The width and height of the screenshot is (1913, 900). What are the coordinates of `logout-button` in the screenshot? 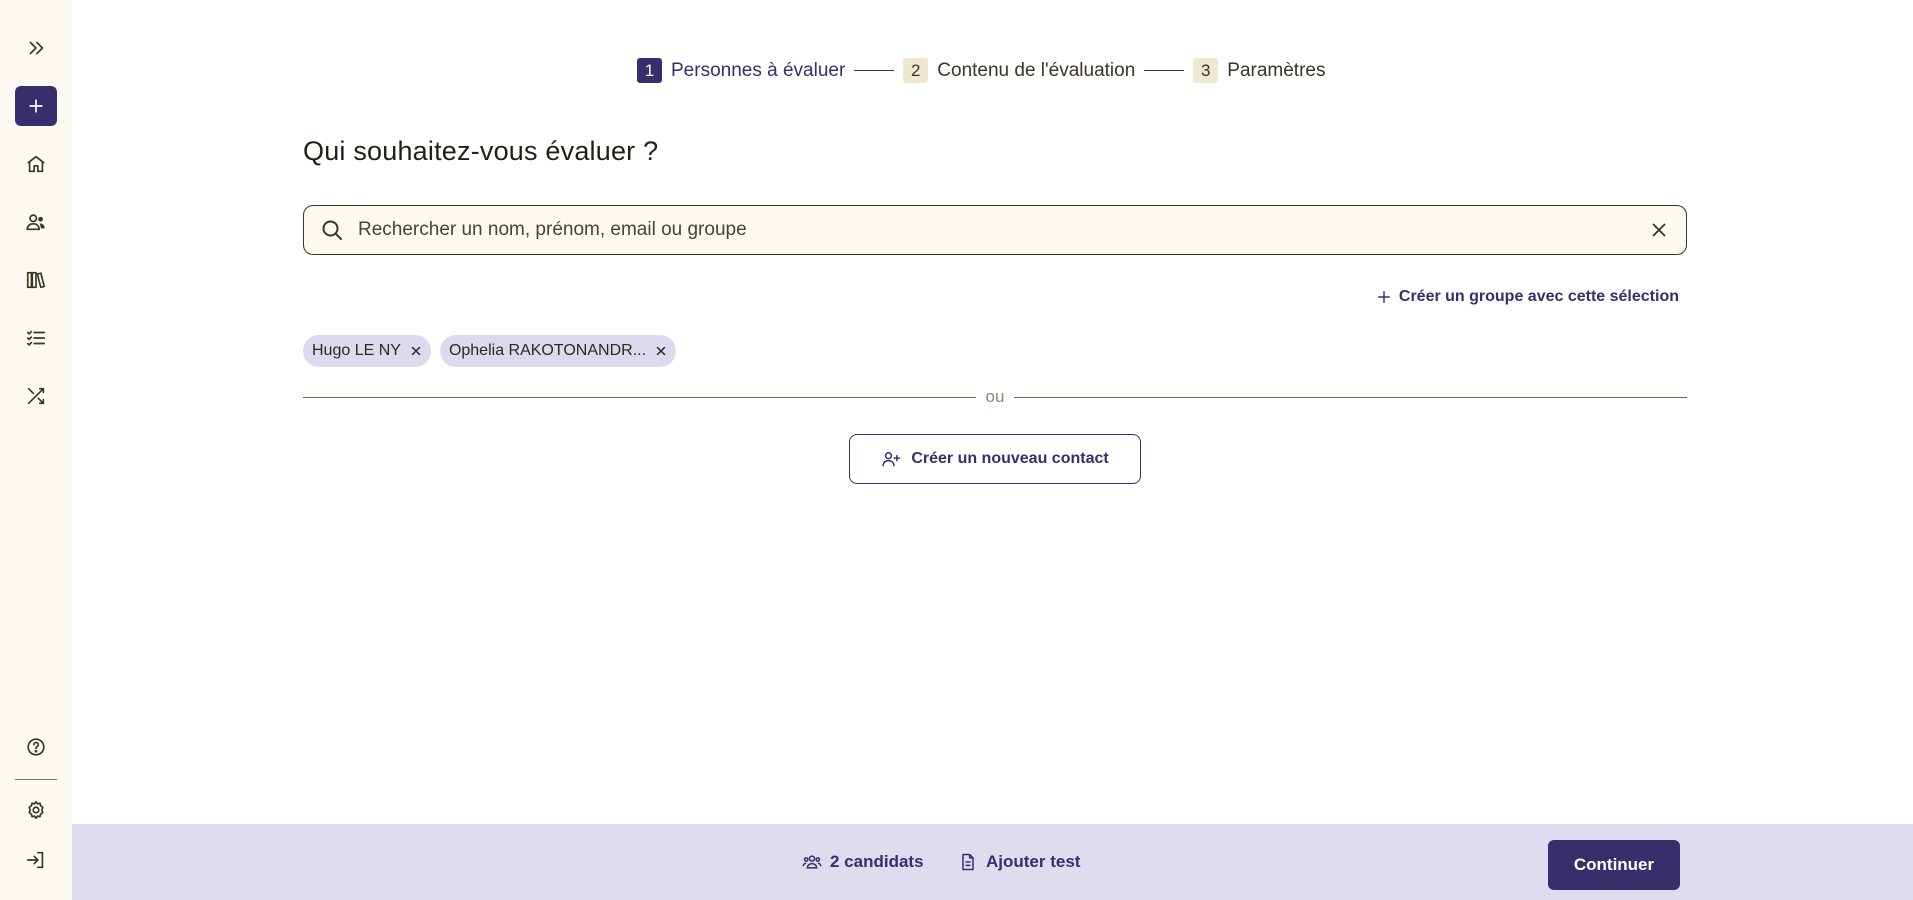 It's located at (36, 860).